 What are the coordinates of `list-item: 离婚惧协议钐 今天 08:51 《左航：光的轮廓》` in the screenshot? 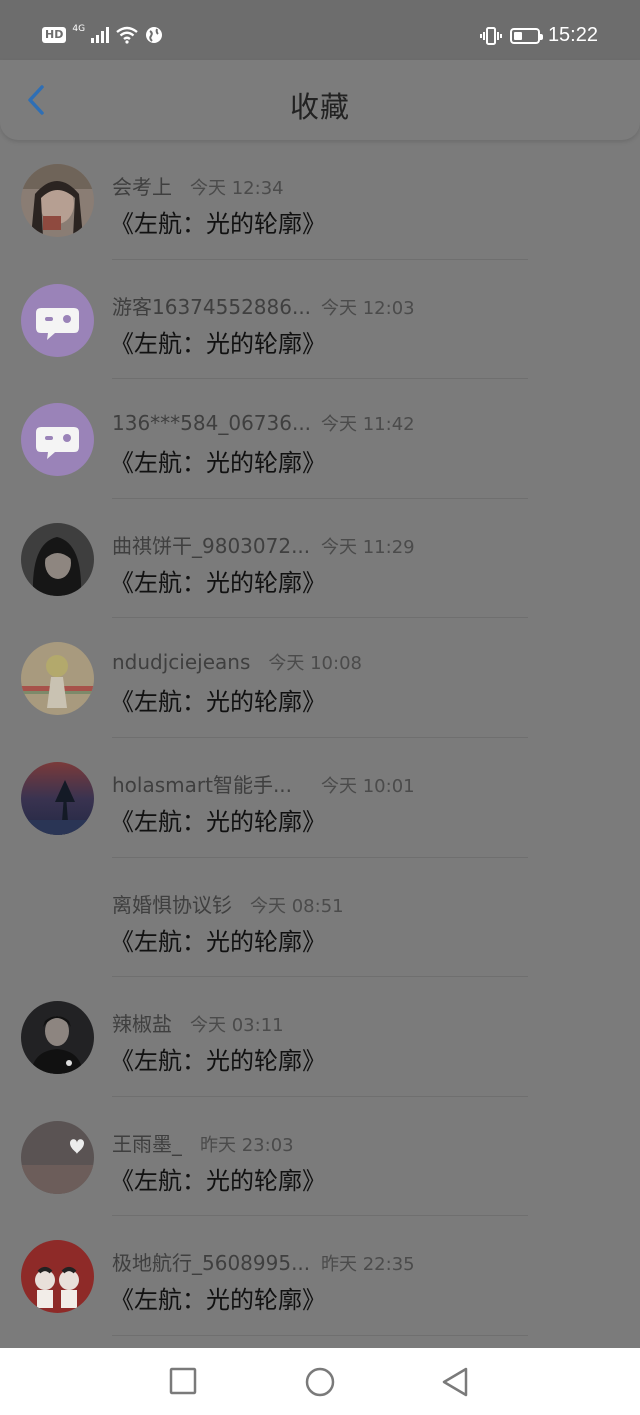 It's located at (320, 918).